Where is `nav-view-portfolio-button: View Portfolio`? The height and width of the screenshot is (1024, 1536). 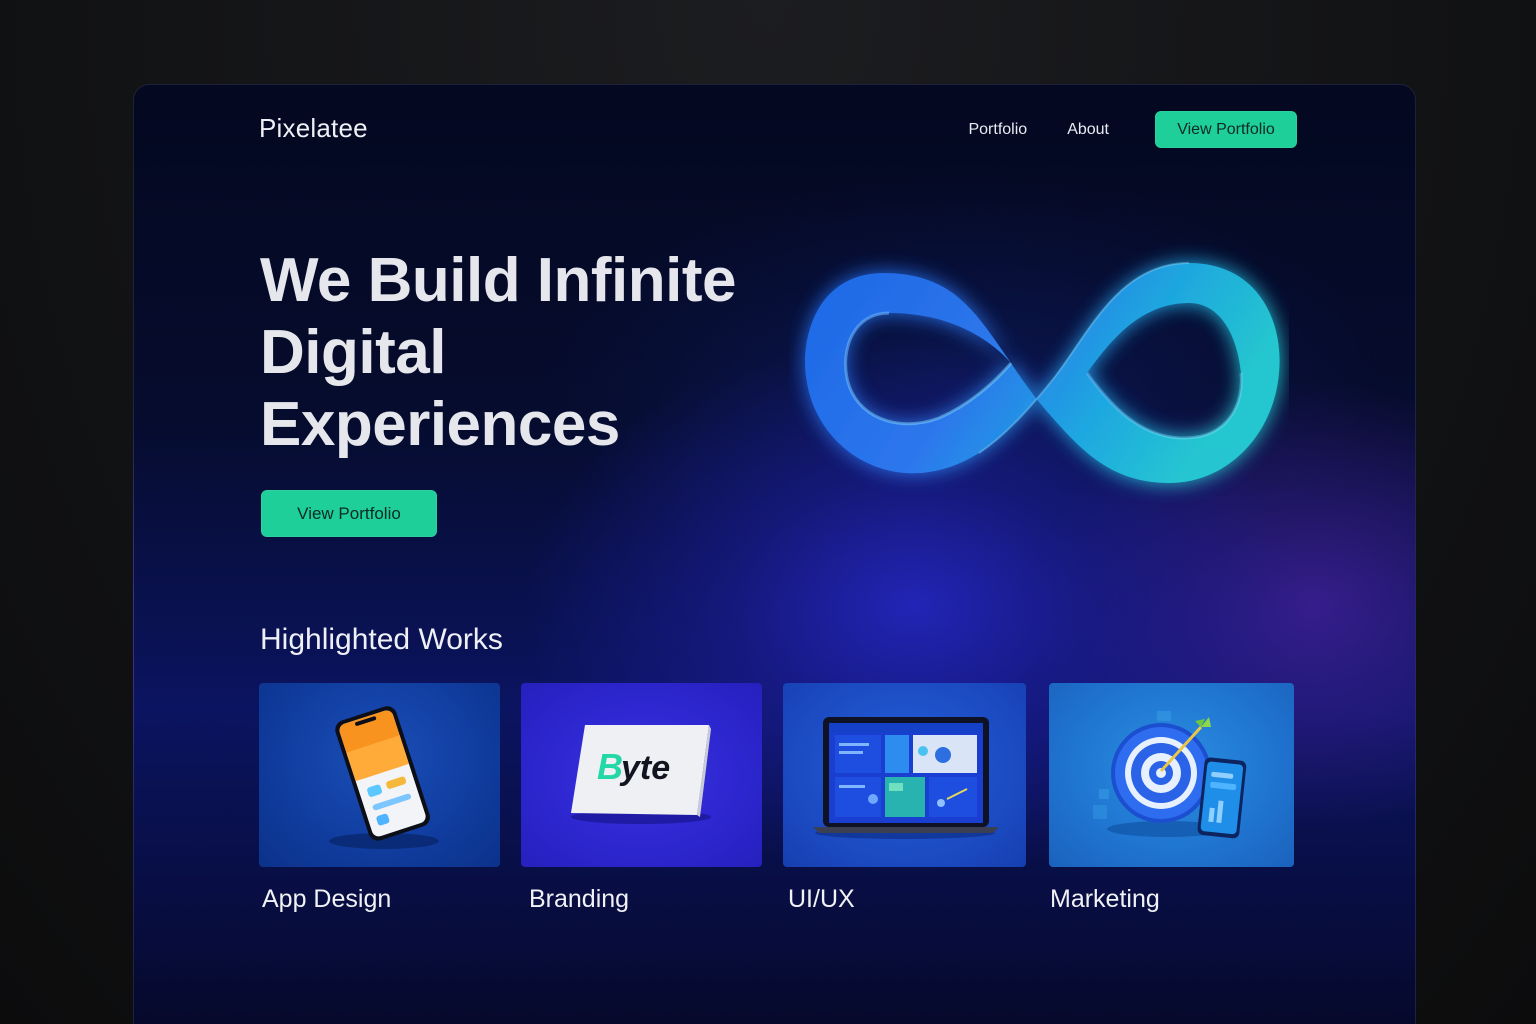 nav-view-portfolio-button: View Portfolio is located at coordinates (1226, 129).